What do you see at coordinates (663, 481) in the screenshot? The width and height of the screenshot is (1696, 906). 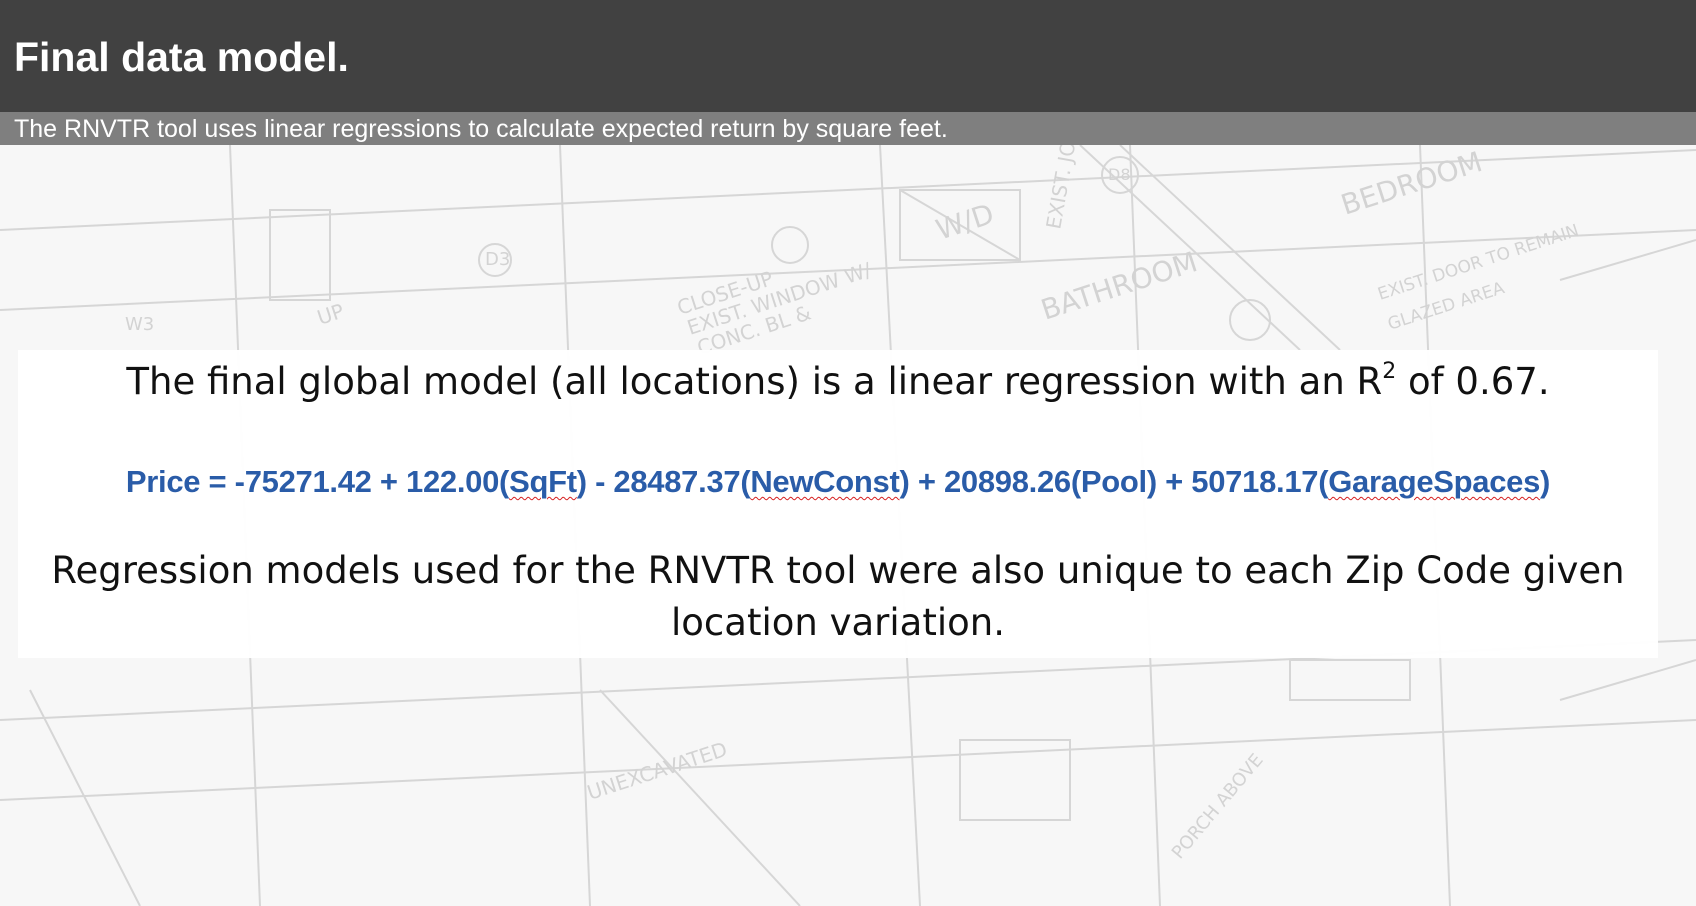 I see `equation-part2: ) - 28487.37(` at bounding box center [663, 481].